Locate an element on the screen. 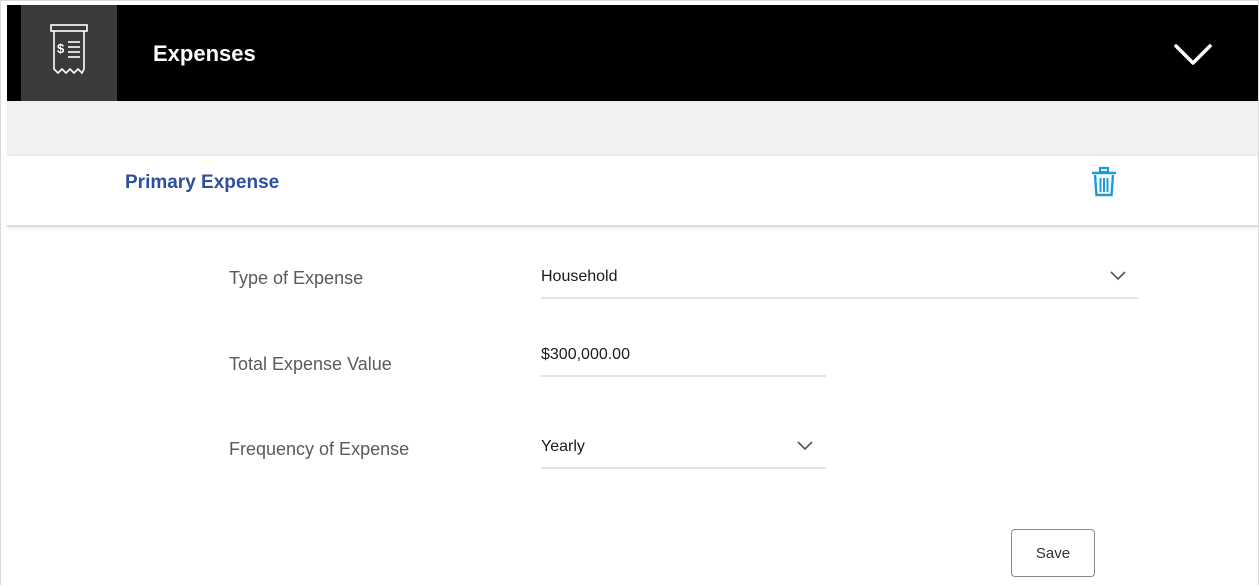  receipt-dollar-icon: $ is located at coordinates (69, 53).